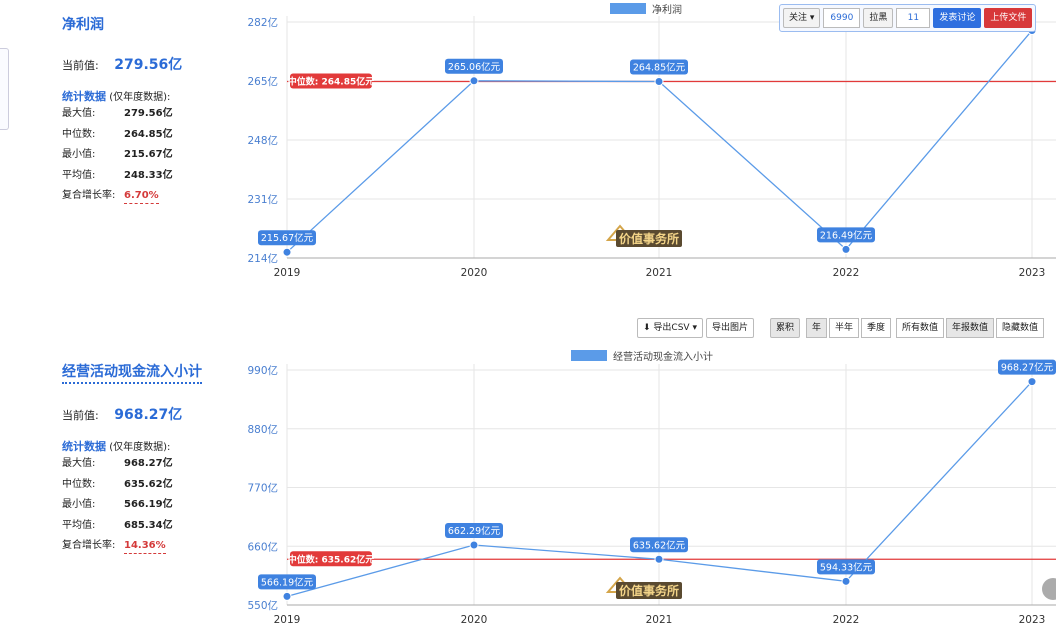 The image size is (1056, 627). I want to click on median-label: 中位数: 264.85亿元, so click(331, 81).